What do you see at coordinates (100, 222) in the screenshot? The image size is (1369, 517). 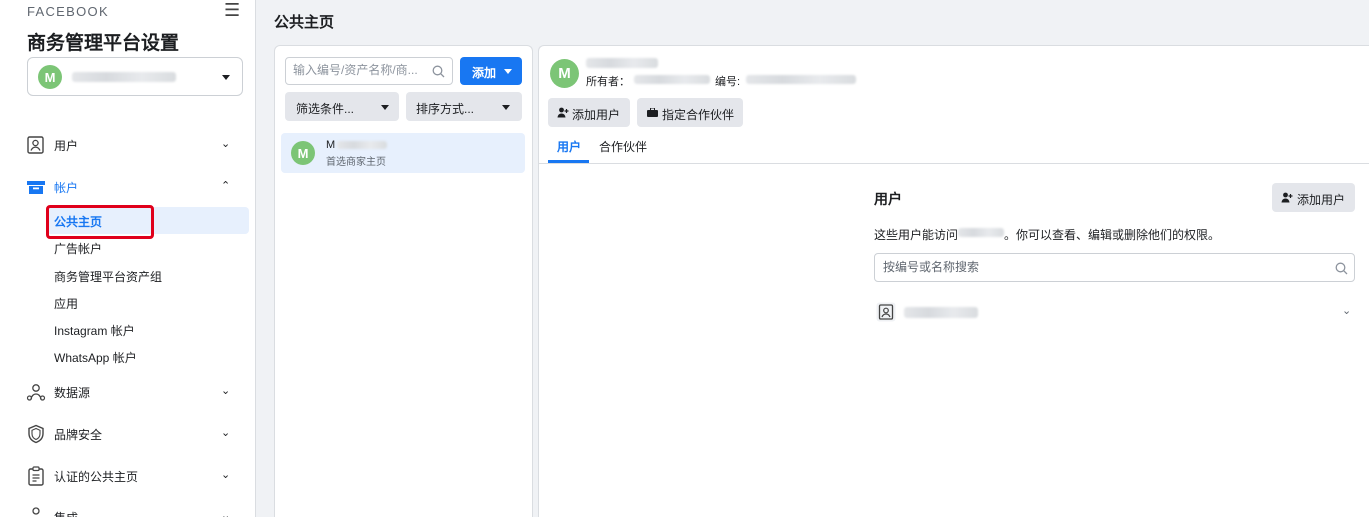 I see `highlight-annotation-box` at bounding box center [100, 222].